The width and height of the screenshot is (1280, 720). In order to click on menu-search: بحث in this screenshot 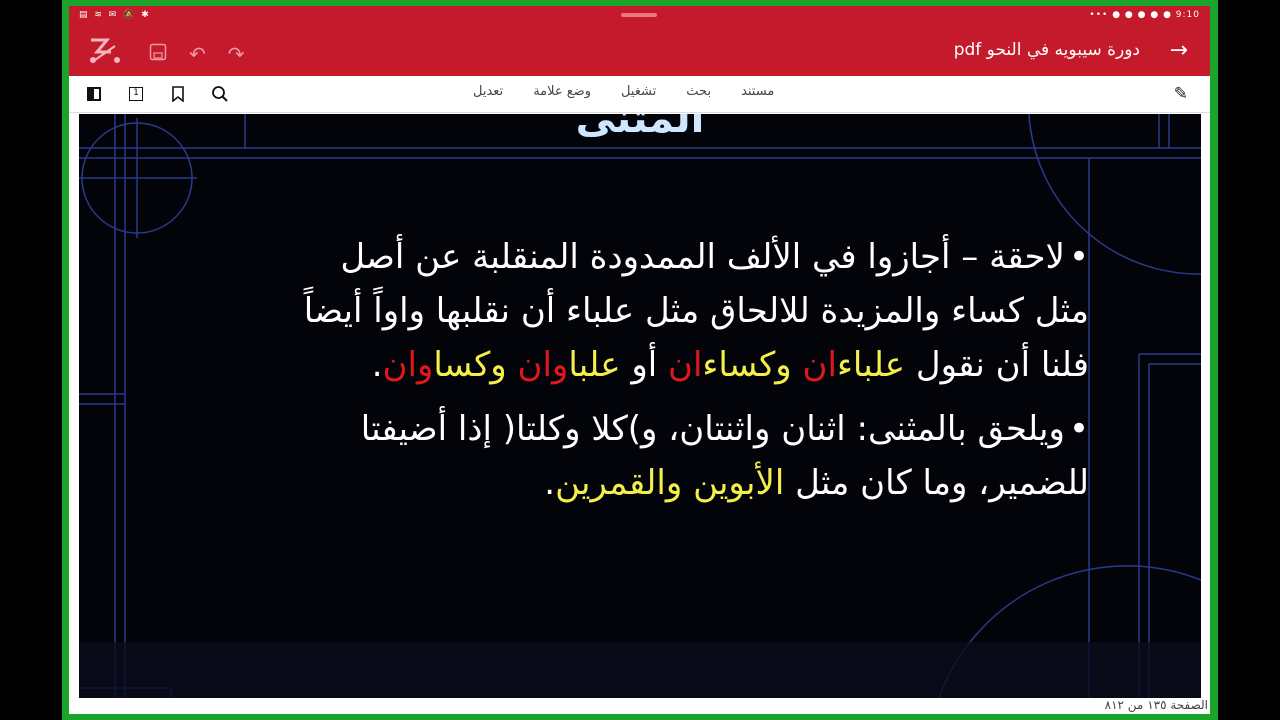, I will do `click(698, 91)`.